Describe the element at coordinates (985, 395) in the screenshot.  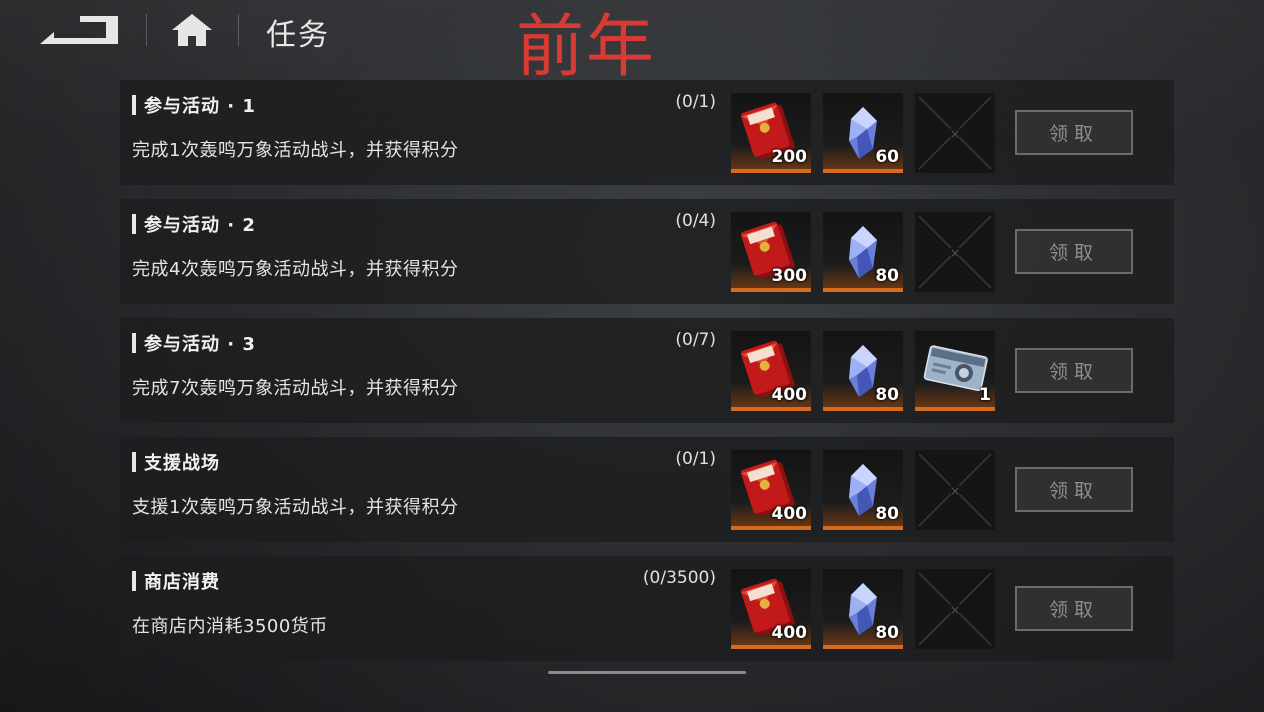
I see `reward-quantity: 1` at that location.